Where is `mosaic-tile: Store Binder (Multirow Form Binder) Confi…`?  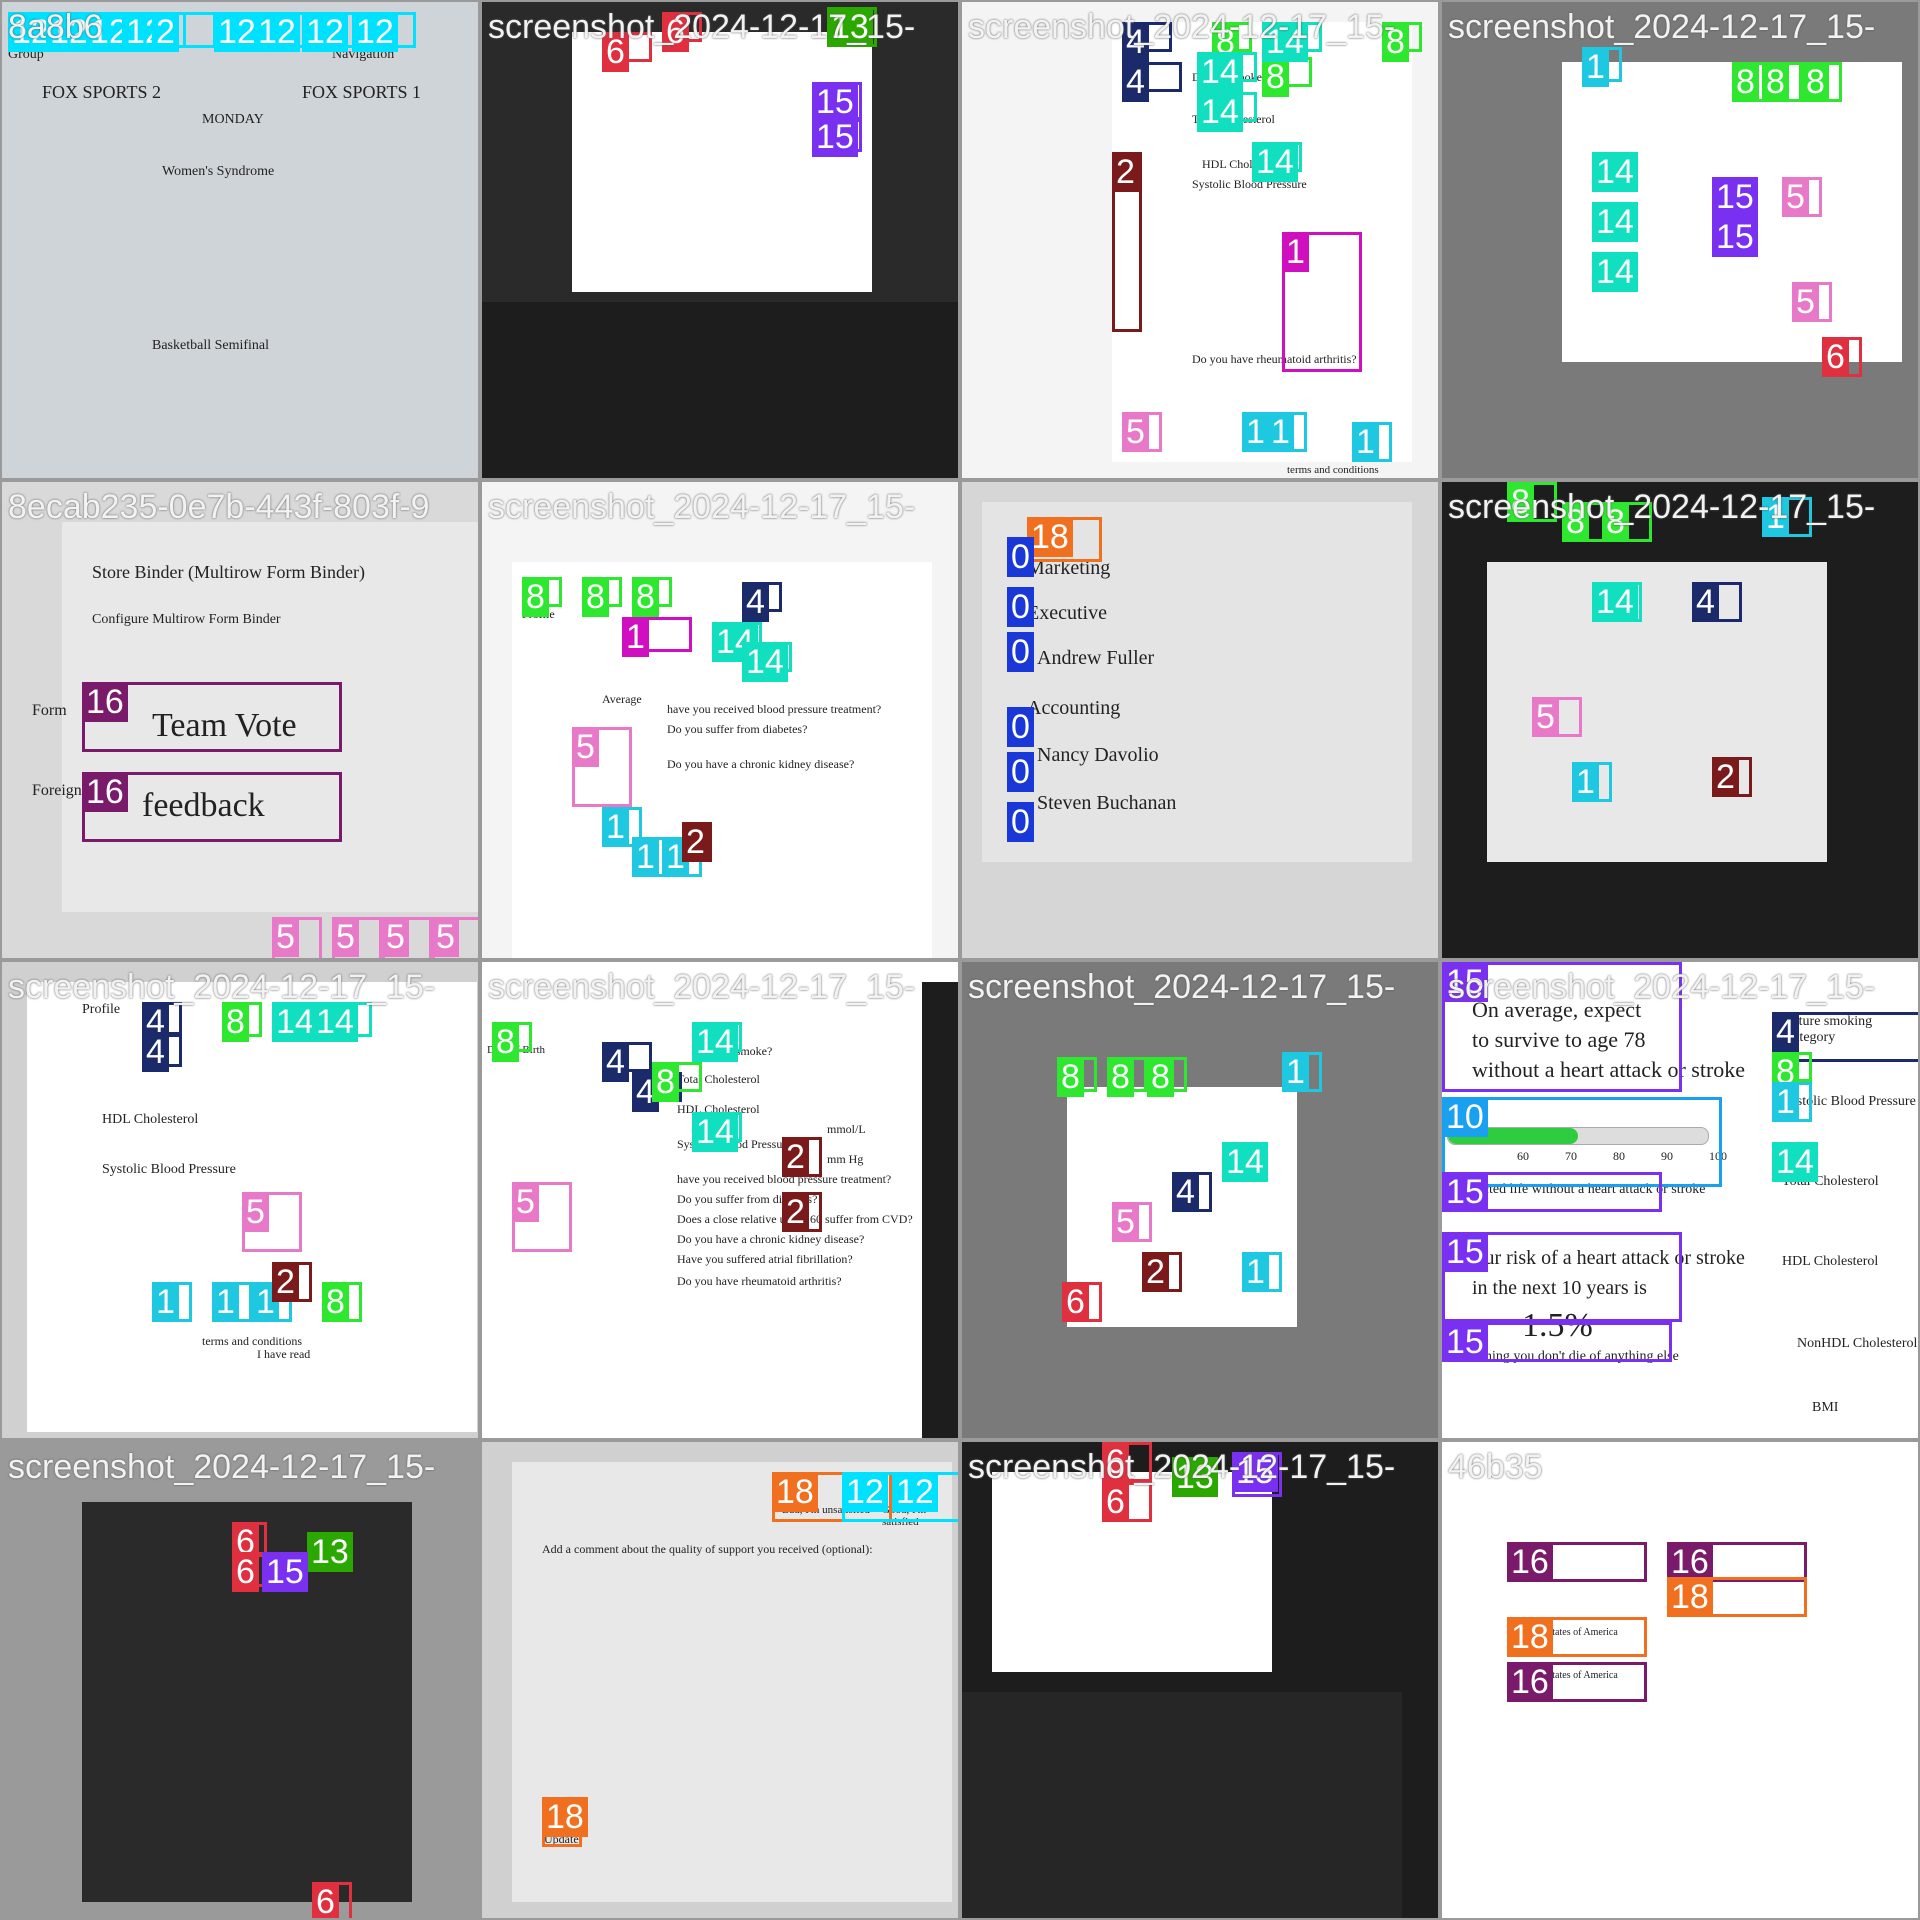 mosaic-tile: Store Binder (Multirow Form Binder) Confi… is located at coordinates (240, 720).